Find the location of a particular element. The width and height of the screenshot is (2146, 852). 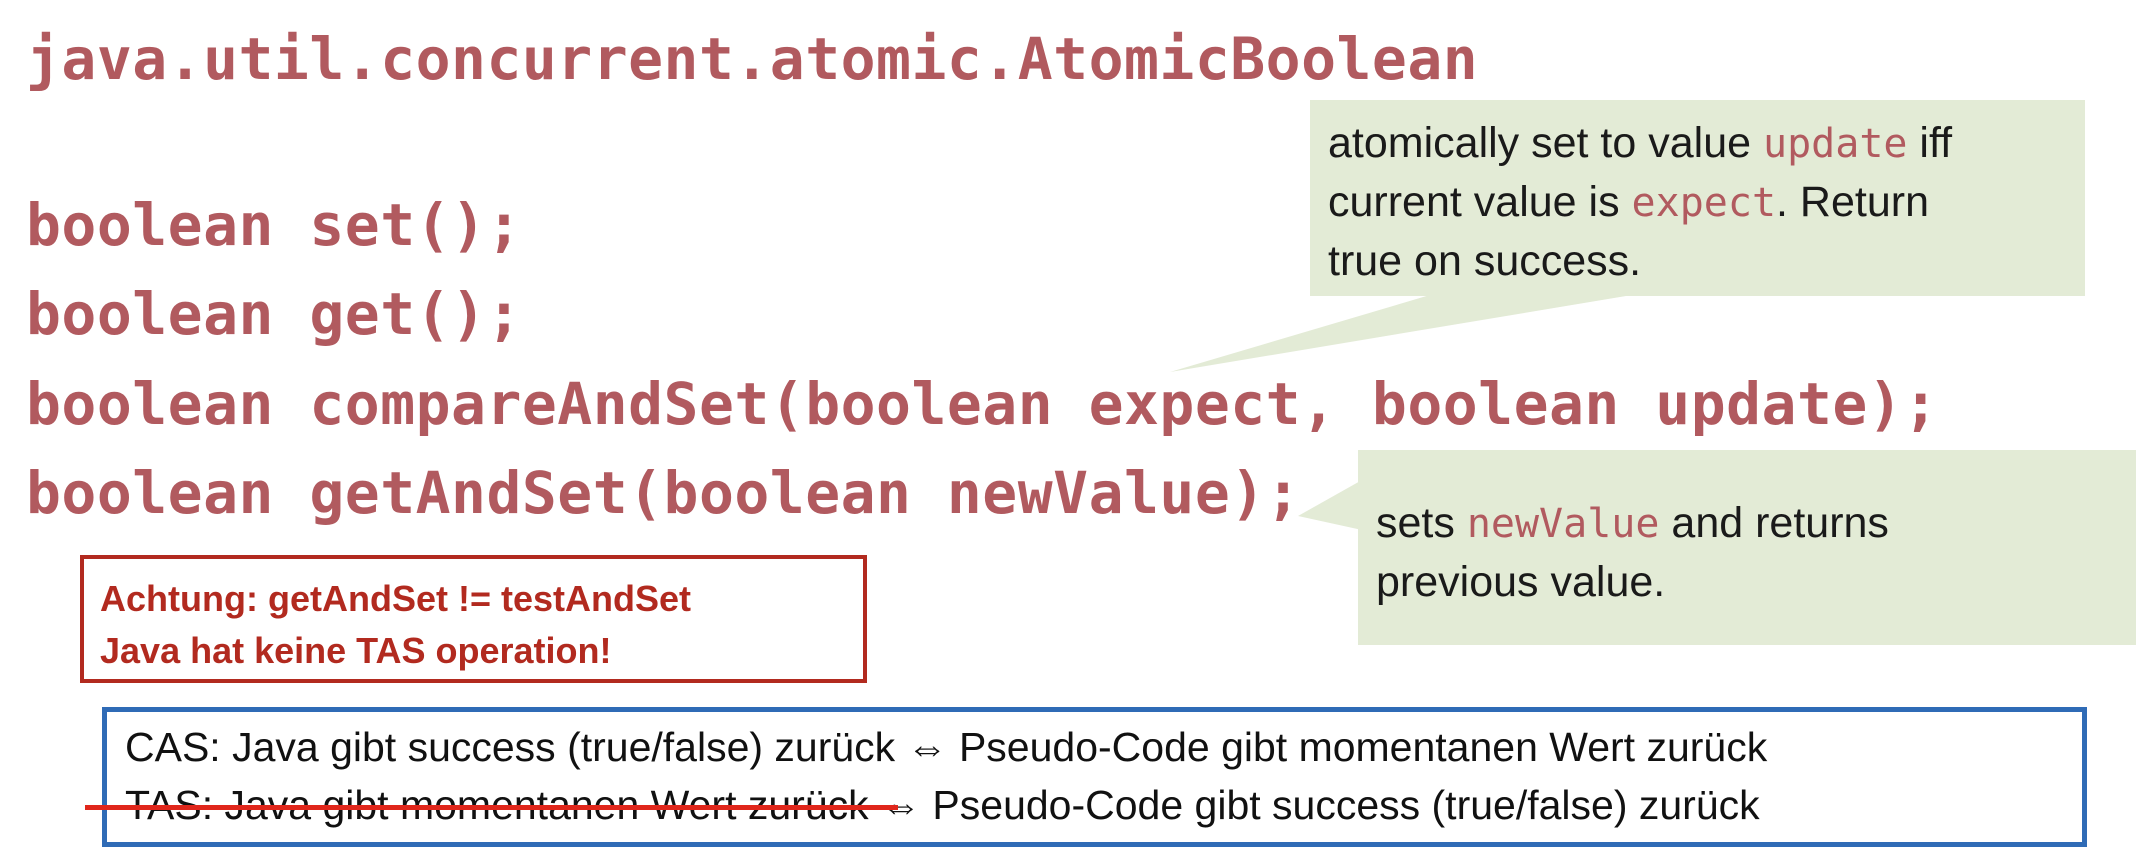

callout-text: sets is located at coordinates (1421, 523).